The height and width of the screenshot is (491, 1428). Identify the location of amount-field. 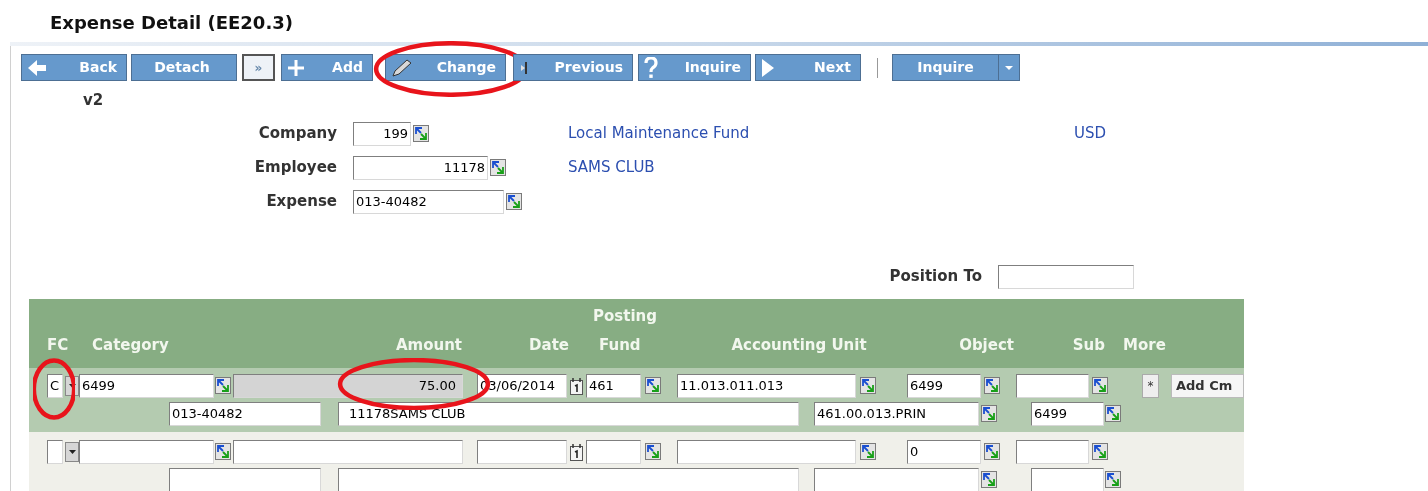
(348, 451).